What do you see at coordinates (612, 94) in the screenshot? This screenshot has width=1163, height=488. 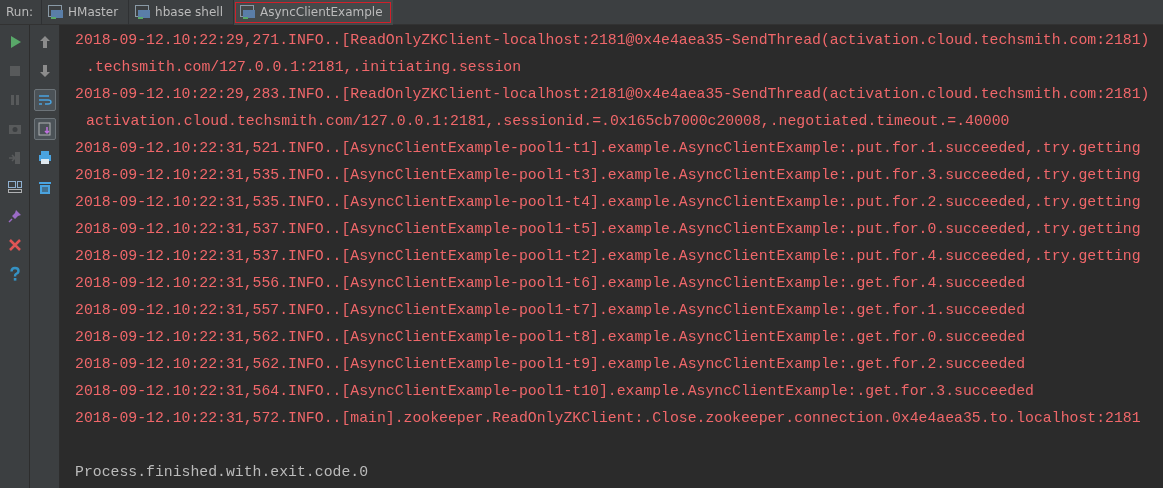 I see `console-line: 2018-09-12.10:22:29,283.INFO..[ReadOnlyZKClient-localhost:2181@0x4e4aea35-SendThread(activation.cloud.techsmith.com:2181)` at bounding box center [612, 94].